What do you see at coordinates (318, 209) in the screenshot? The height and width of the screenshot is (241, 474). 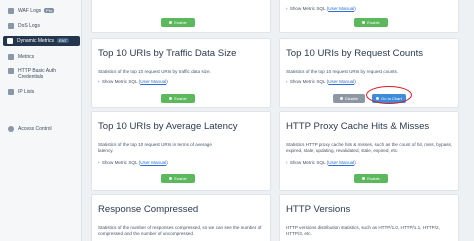 I see `card-title: HTTP Versions` at bounding box center [318, 209].